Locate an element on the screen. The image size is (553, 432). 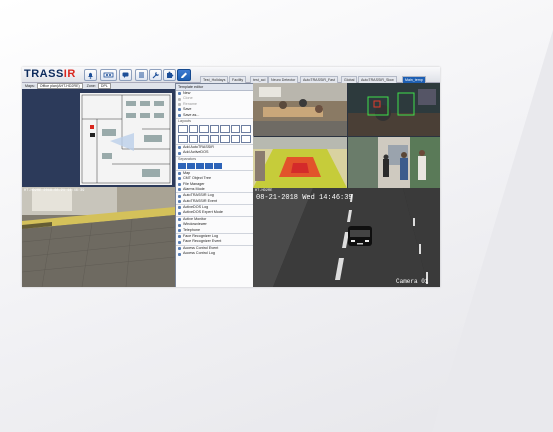
office-people-feed is located at coordinates (394, 162).